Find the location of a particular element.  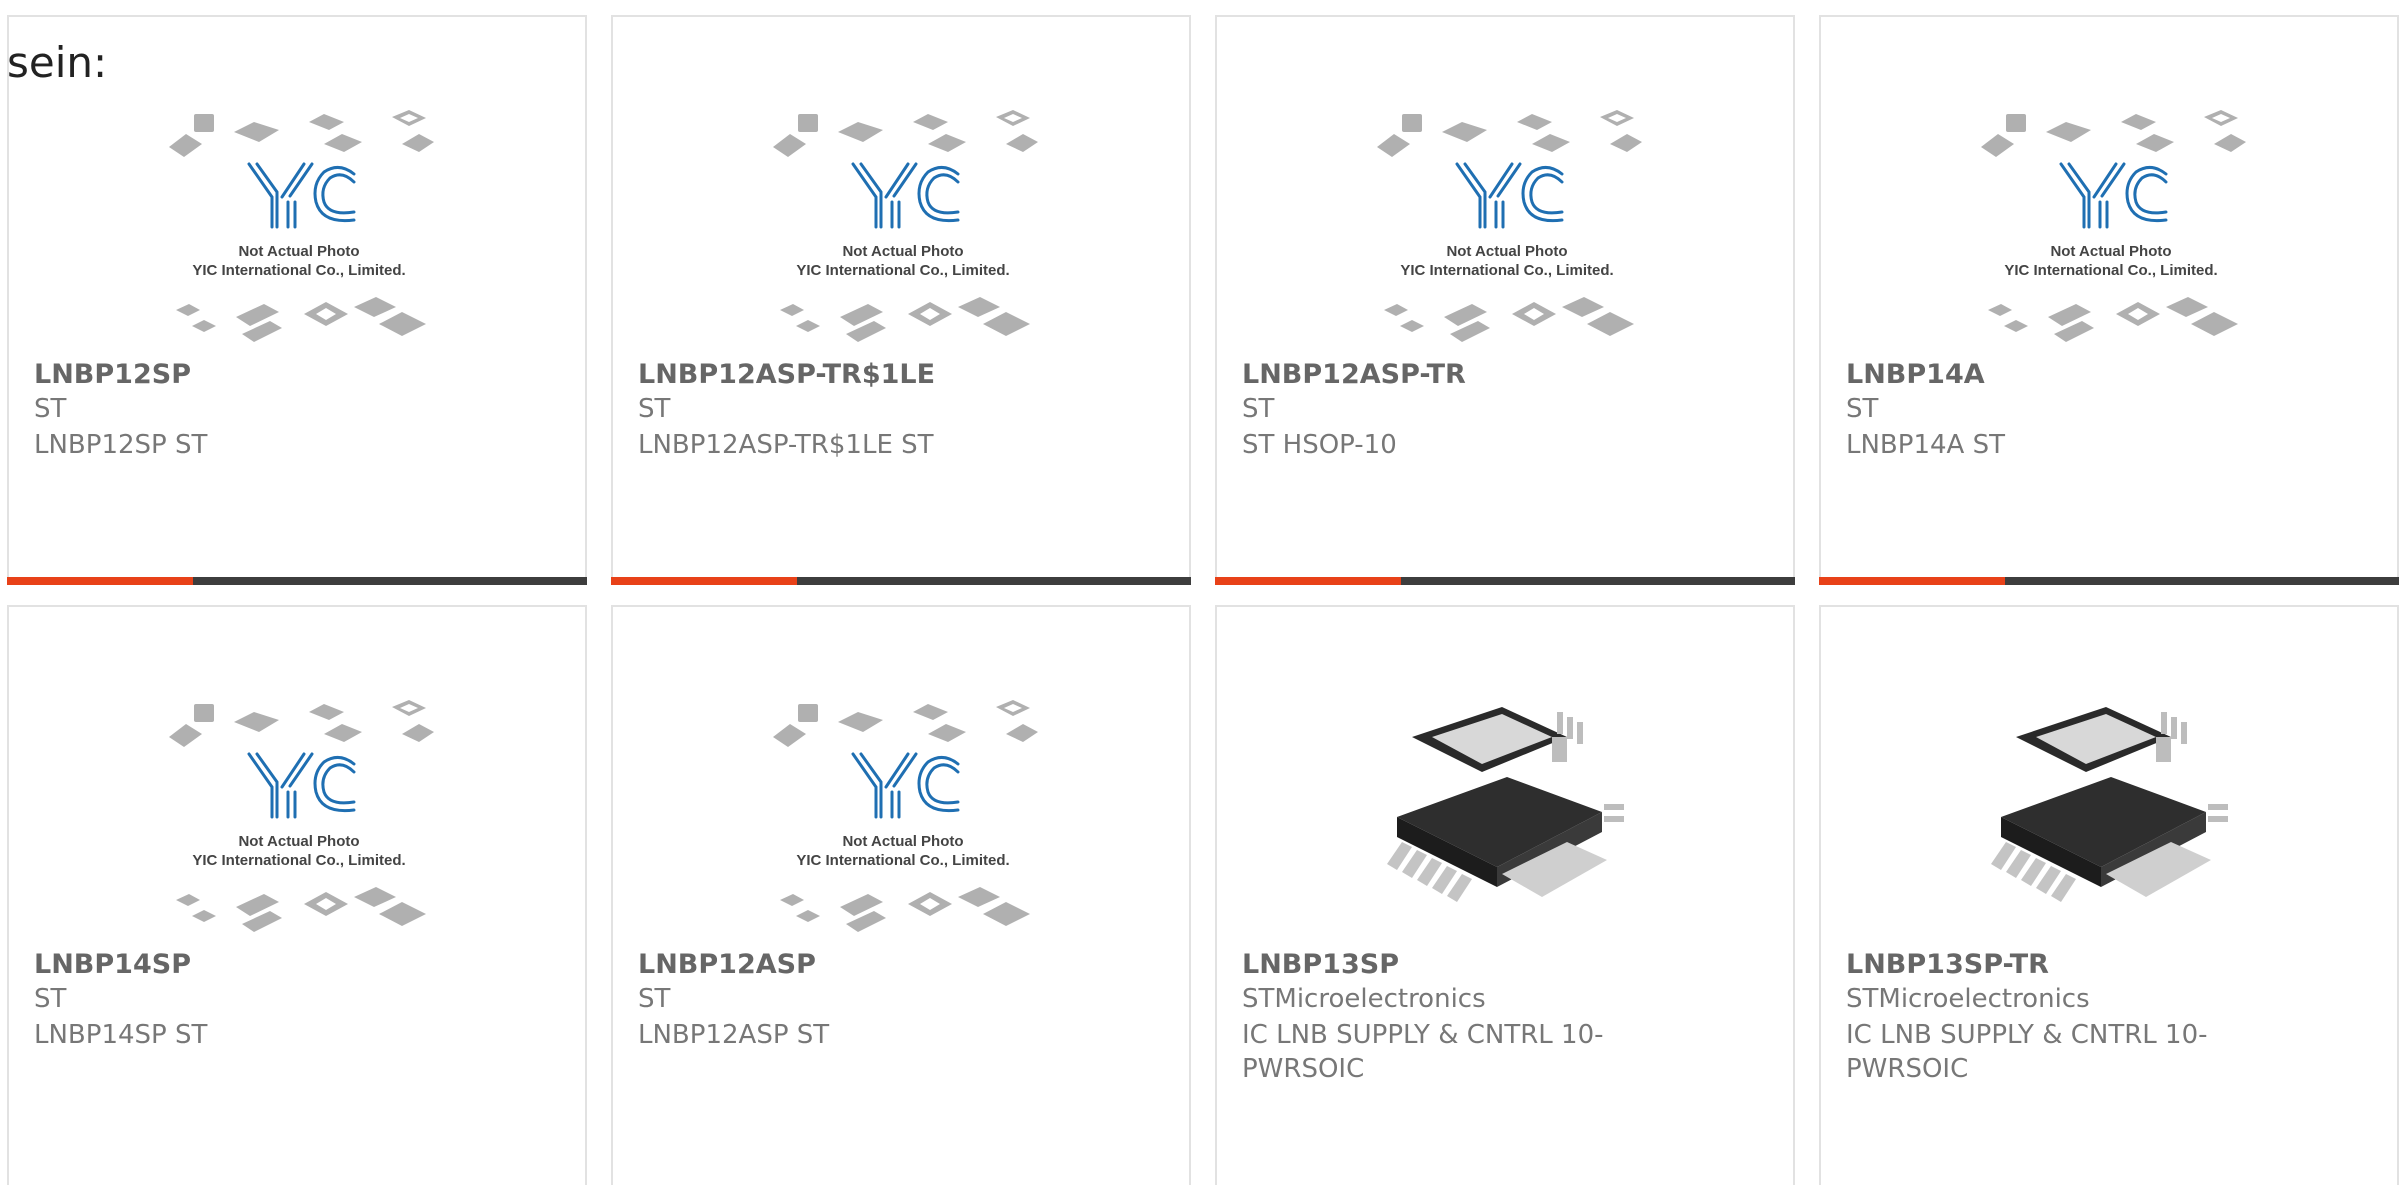

page-heading: sein: is located at coordinates (57, 62).